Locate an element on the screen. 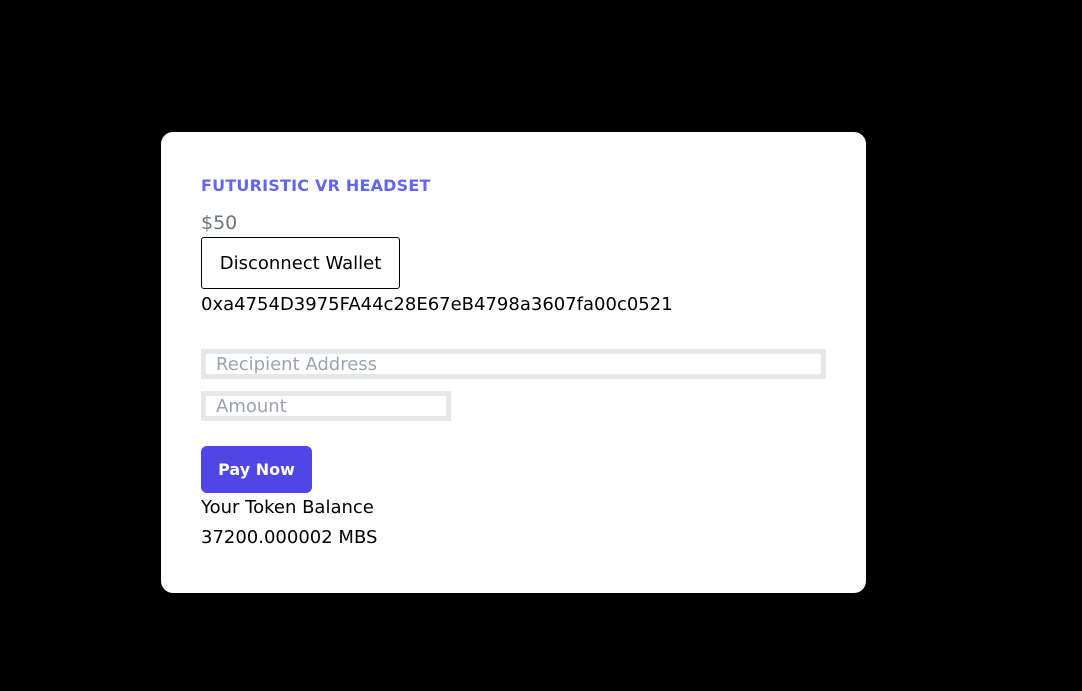  product-price: $50 is located at coordinates (219, 223).